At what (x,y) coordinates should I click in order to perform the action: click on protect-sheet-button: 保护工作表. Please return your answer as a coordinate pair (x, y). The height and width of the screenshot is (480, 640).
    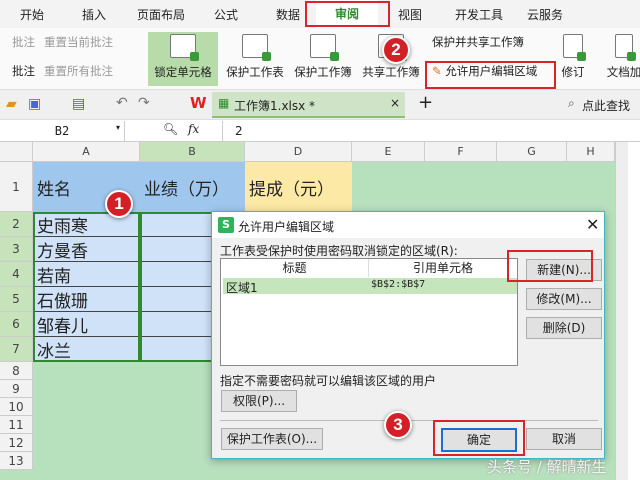
    Looking at the image, I should click on (255, 59).